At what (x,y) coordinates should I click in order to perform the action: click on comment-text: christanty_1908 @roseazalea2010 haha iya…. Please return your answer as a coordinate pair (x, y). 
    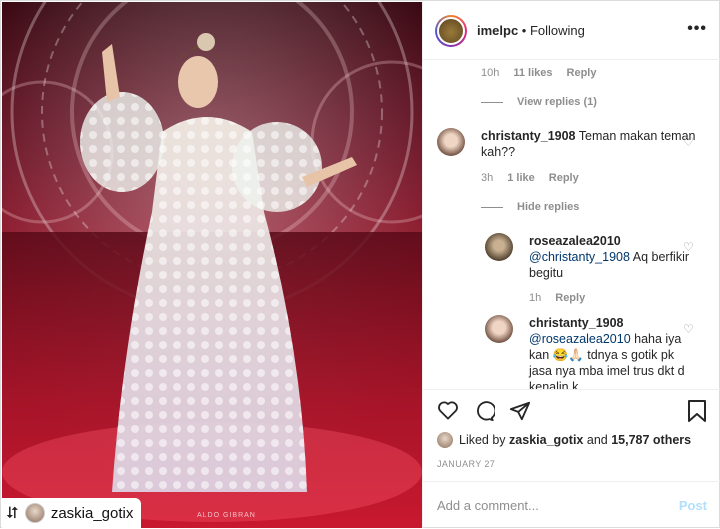
    Looking at the image, I should click on (610, 352).